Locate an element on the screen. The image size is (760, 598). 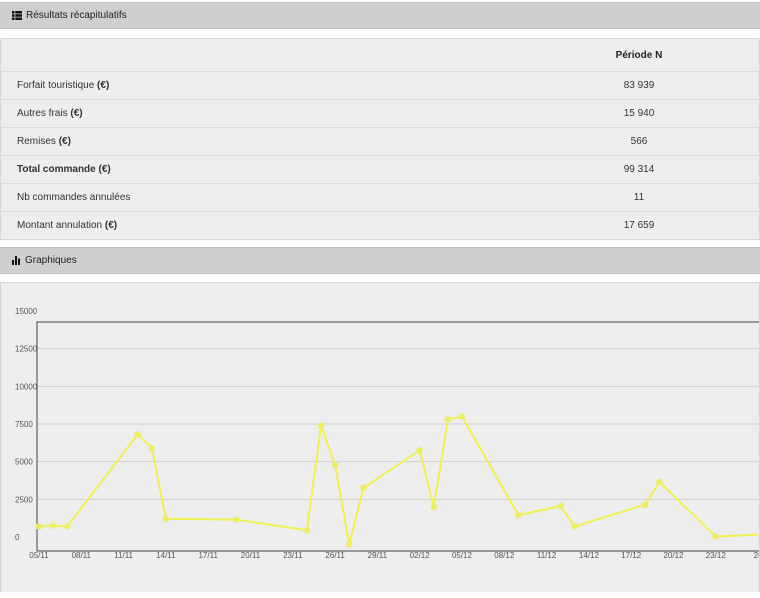
row-label-text: Autres frais is located at coordinates (42, 113).